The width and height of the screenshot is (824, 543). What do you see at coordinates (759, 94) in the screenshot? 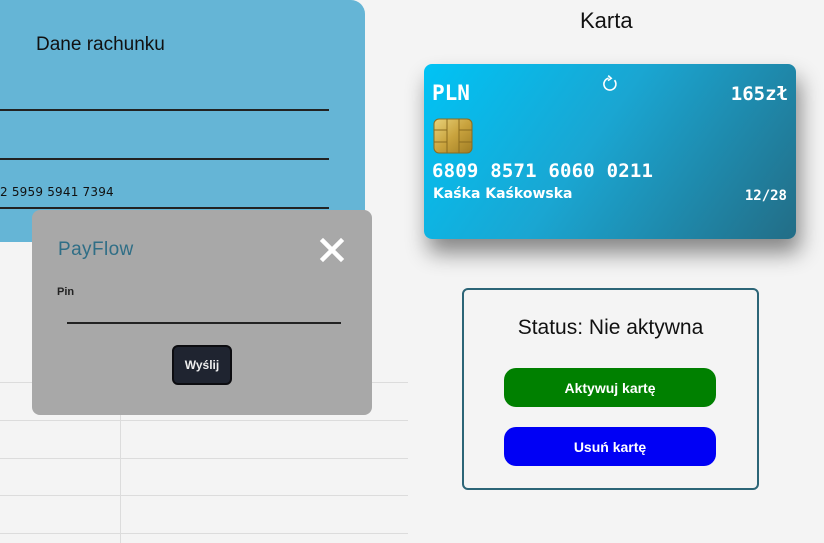
I see `card-balance: 165zł` at bounding box center [759, 94].